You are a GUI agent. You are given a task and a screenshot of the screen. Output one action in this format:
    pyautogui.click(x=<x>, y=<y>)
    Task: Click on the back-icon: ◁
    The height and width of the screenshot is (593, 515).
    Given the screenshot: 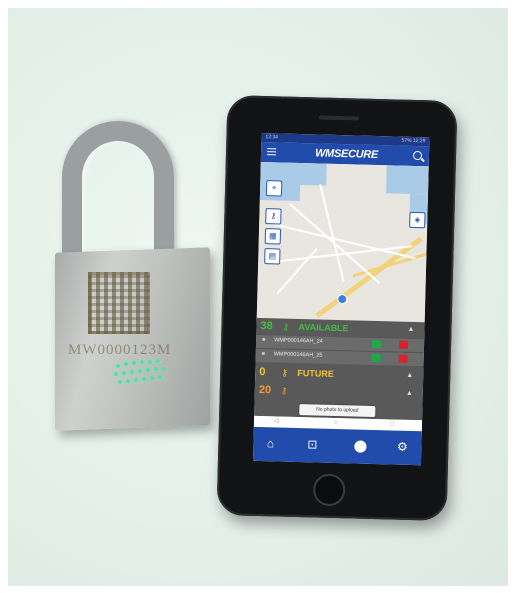 What is the action you would take?
    pyautogui.click(x=276, y=421)
    